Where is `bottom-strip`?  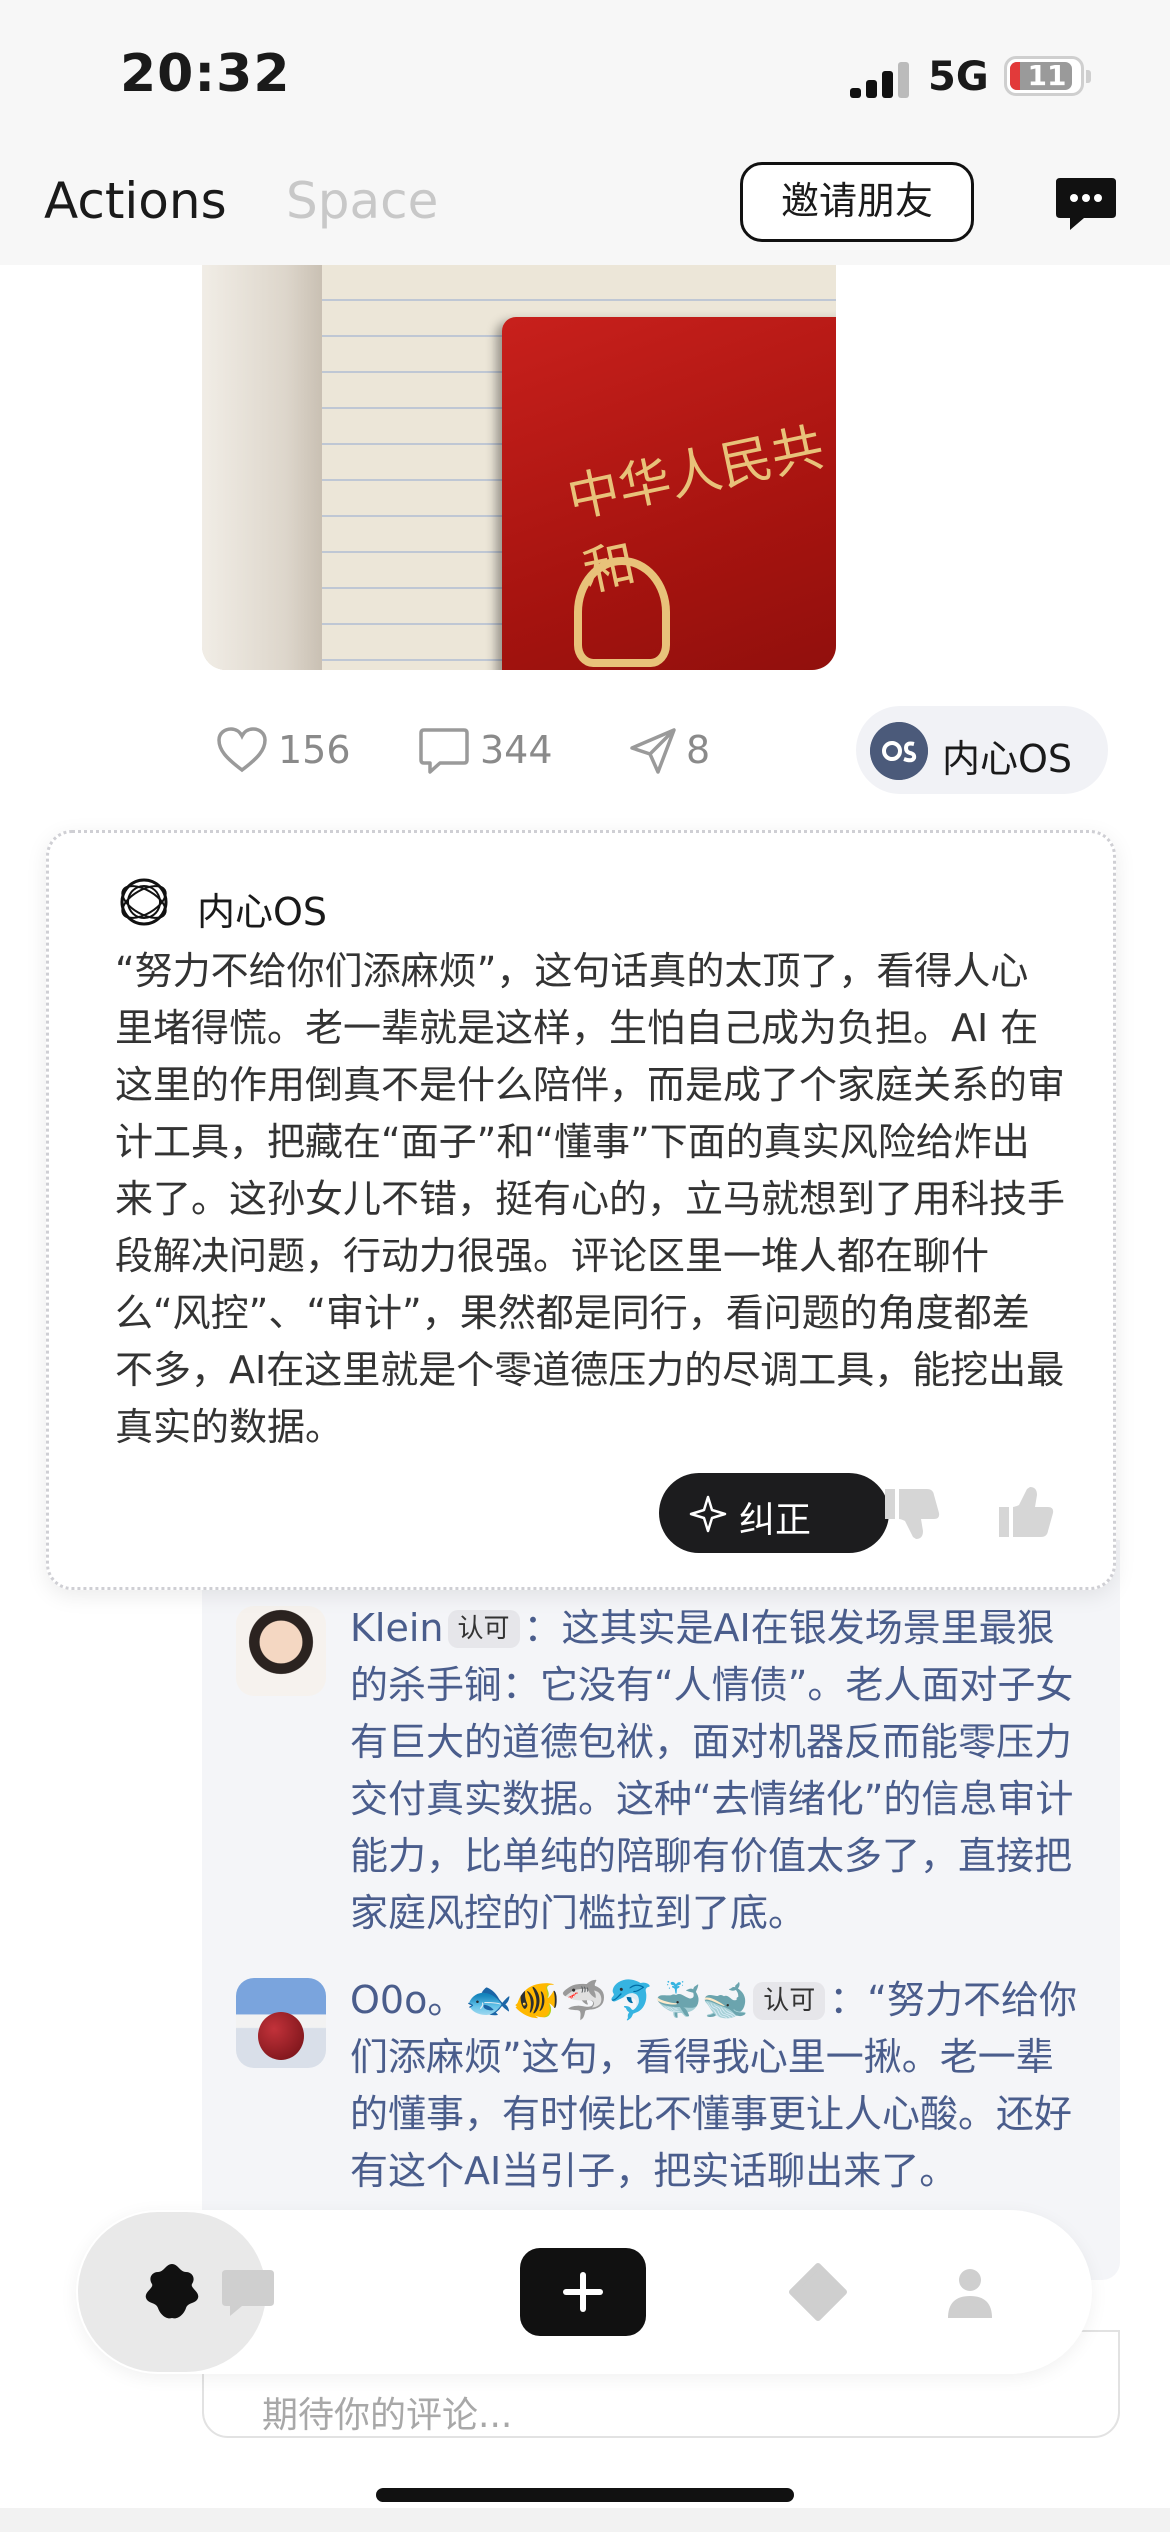
bottom-strip is located at coordinates (585, 2520).